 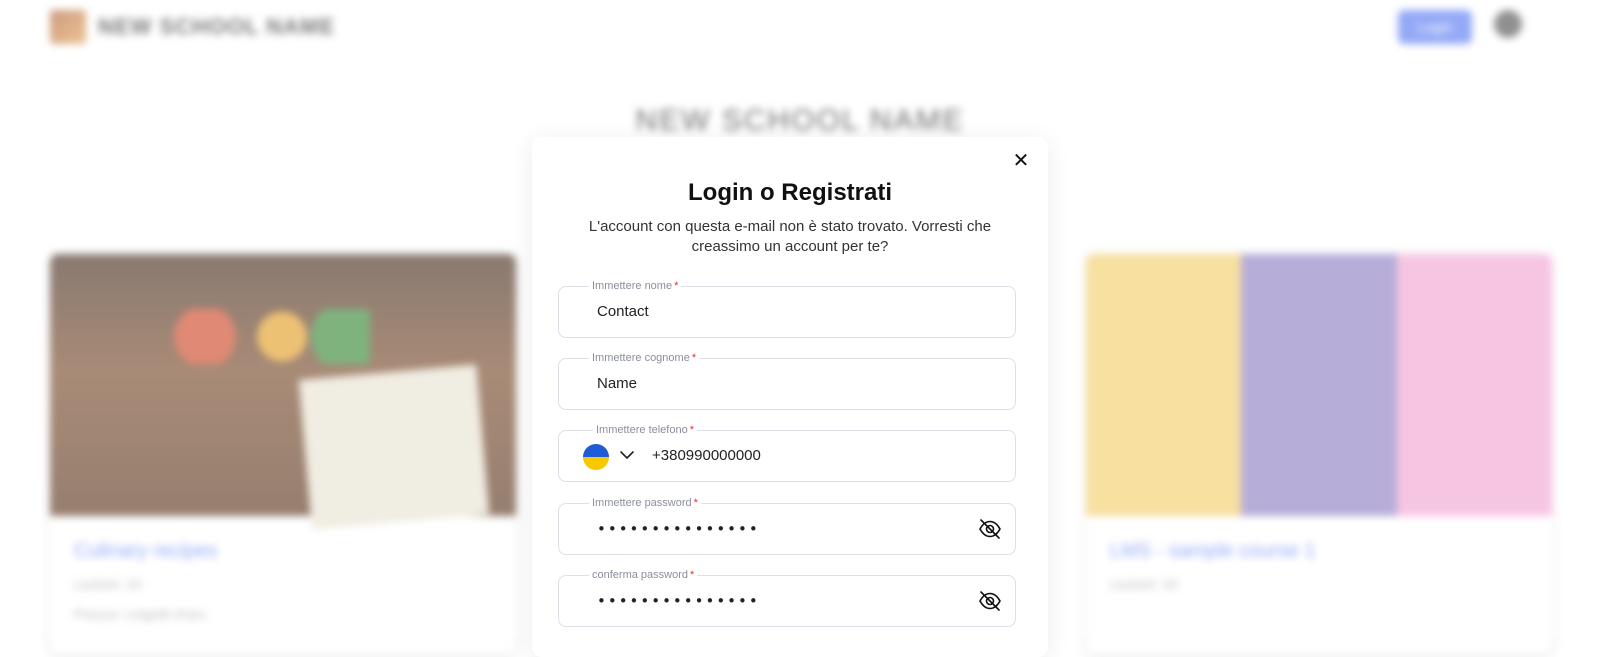 I want to click on ukraine-flag-icon, so click(x=596, y=457).